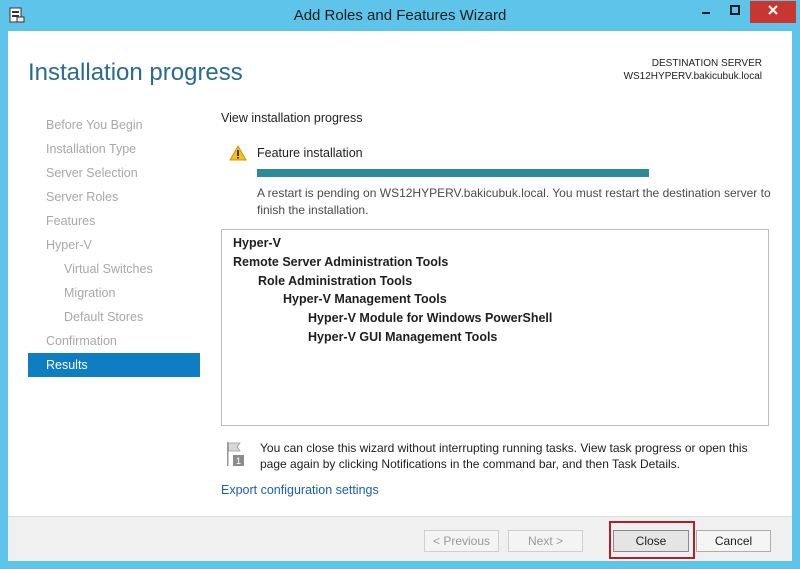  I want to click on notification-badge-count: 1, so click(238, 461).